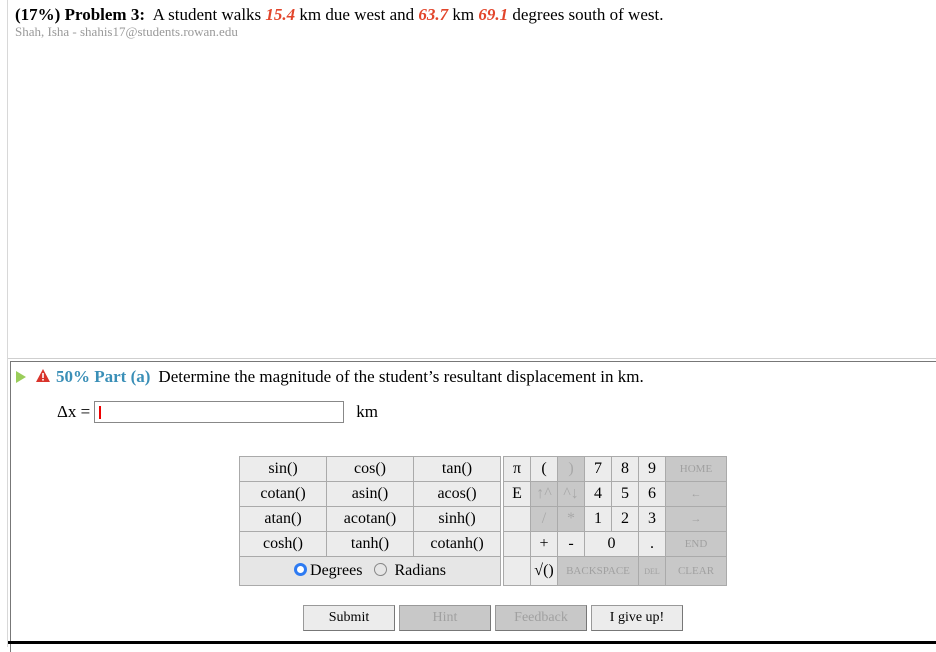 The width and height of the screenshot is (936, 652). What do you see at coordinates (571, 469) in the screenshot?
I see `key-right-paren: )` at bounding box center [571, 469].